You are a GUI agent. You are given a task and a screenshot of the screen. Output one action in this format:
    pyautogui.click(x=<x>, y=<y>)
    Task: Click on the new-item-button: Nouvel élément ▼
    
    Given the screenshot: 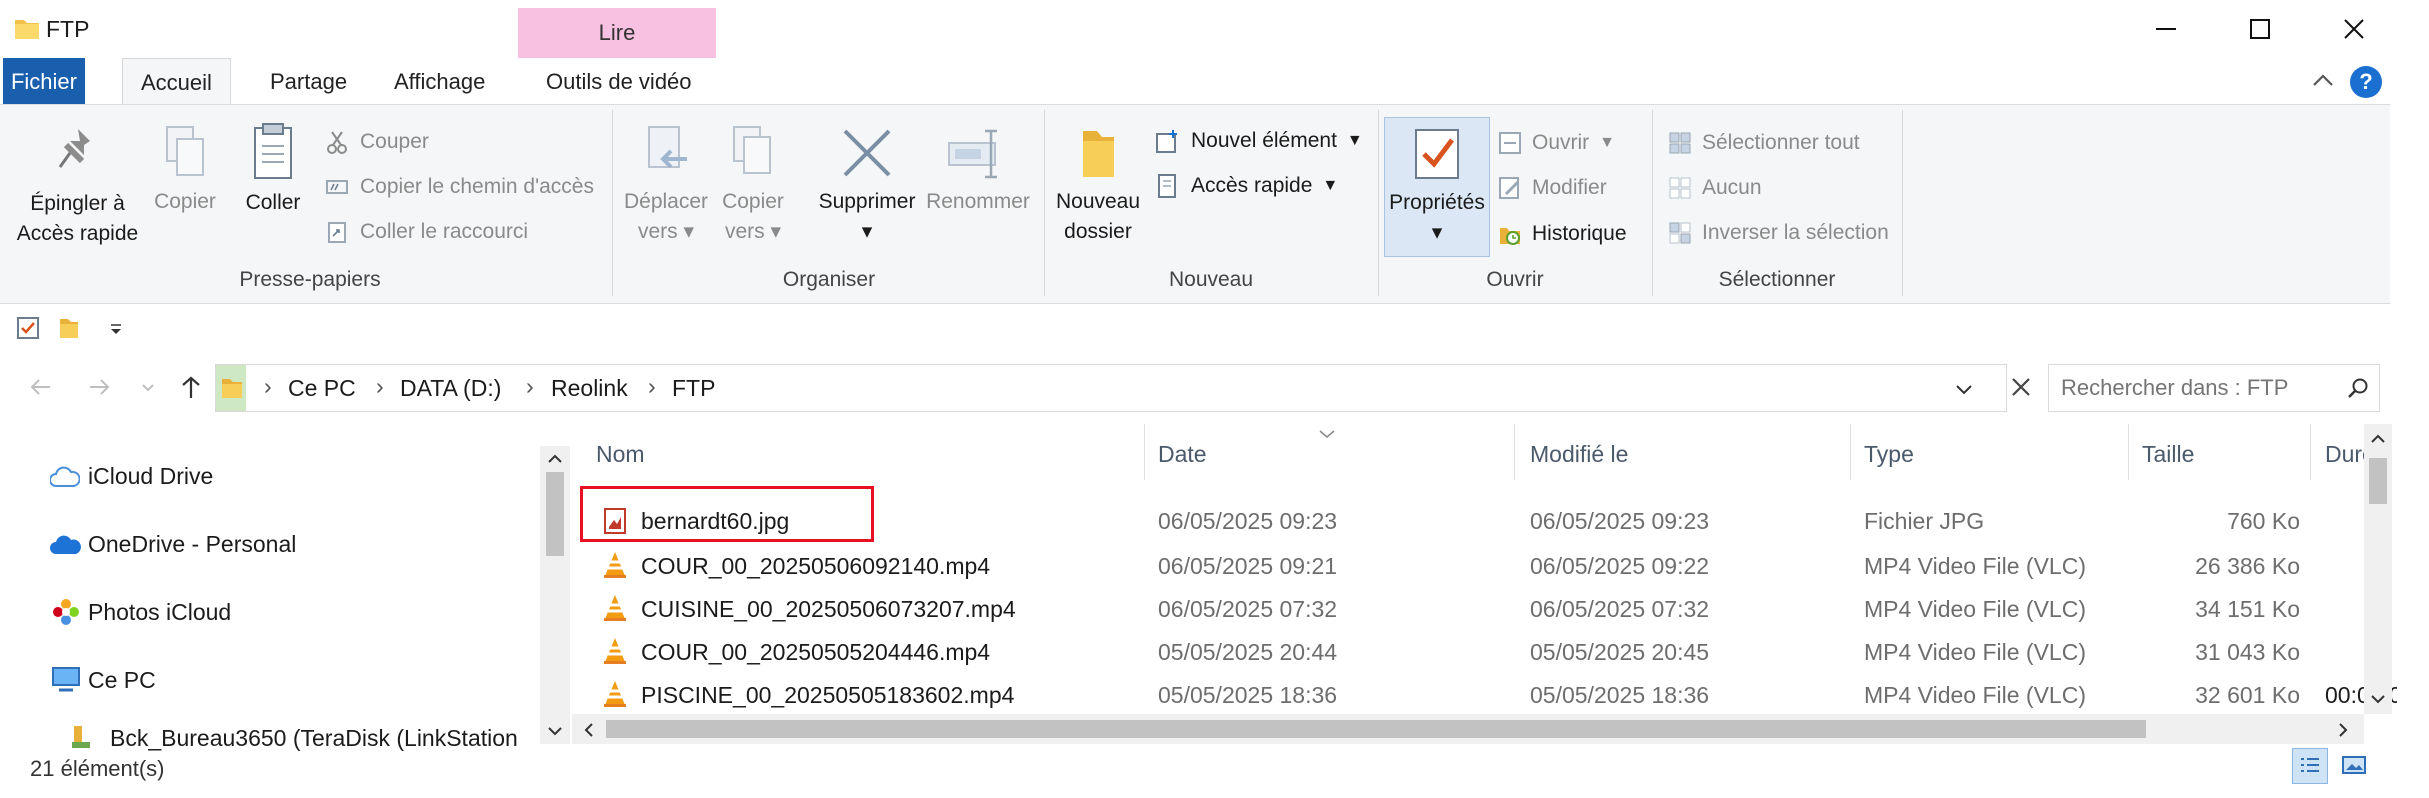 What is the action you would take?
    pyautogui.click(x=1259, y=141)
    